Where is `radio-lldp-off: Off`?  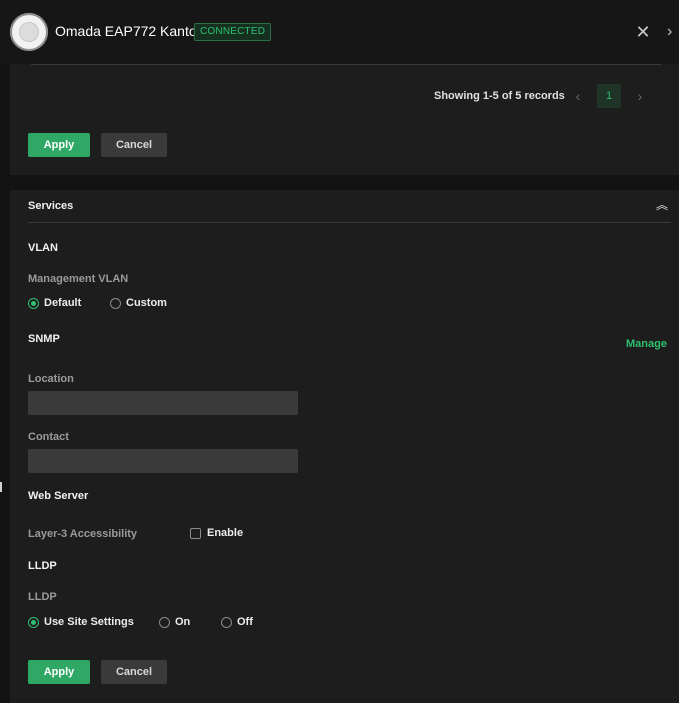 radio-lldp-off: Off is located at coordinates (237, 622).